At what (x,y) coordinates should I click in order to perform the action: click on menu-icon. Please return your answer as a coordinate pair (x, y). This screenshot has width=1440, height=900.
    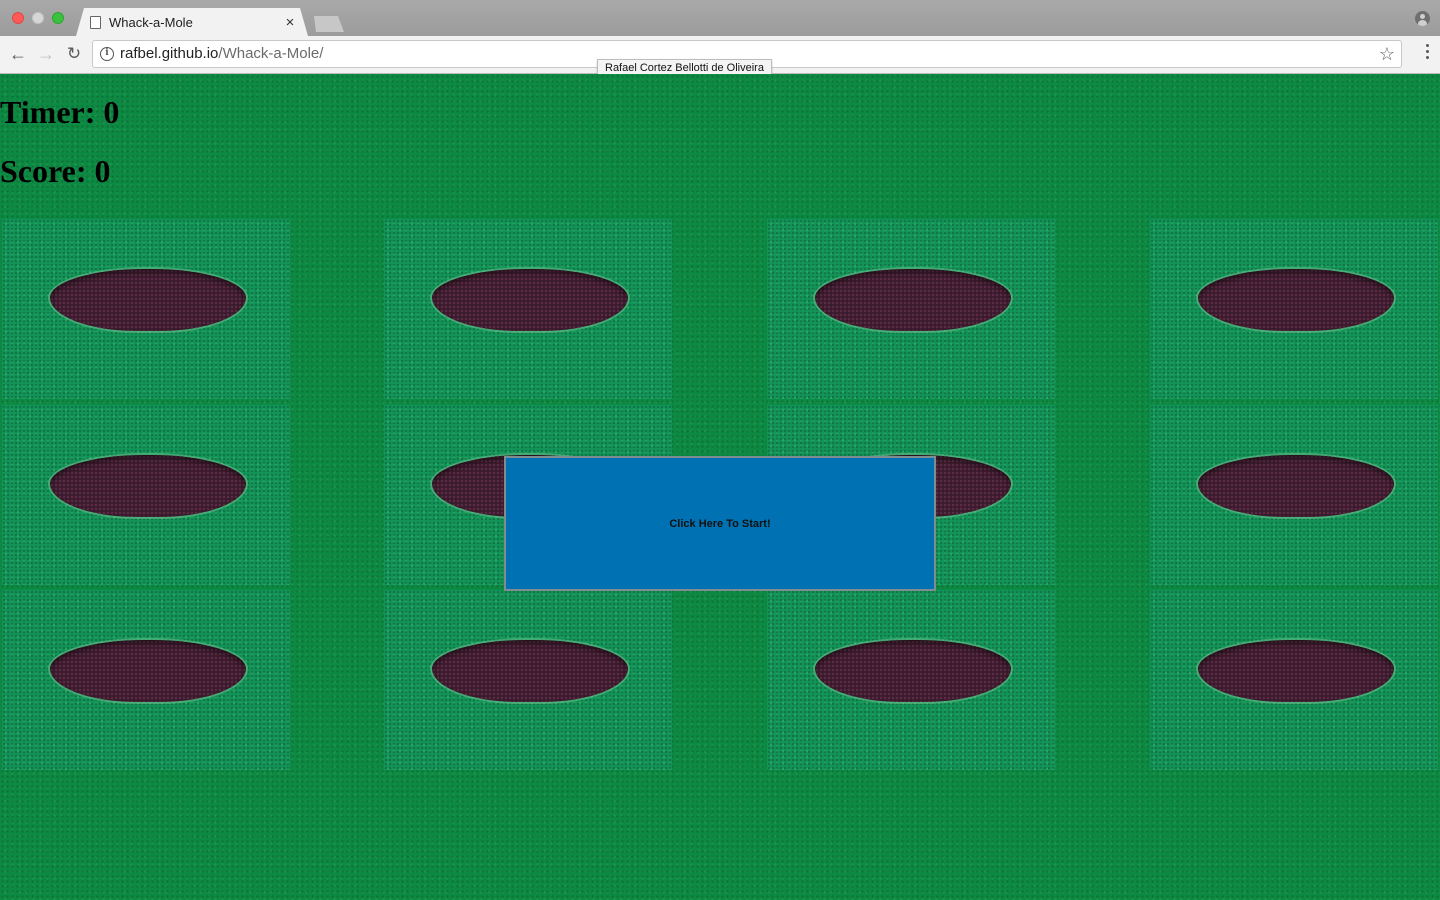
    Looking at the image, I should click on (1428, 54).